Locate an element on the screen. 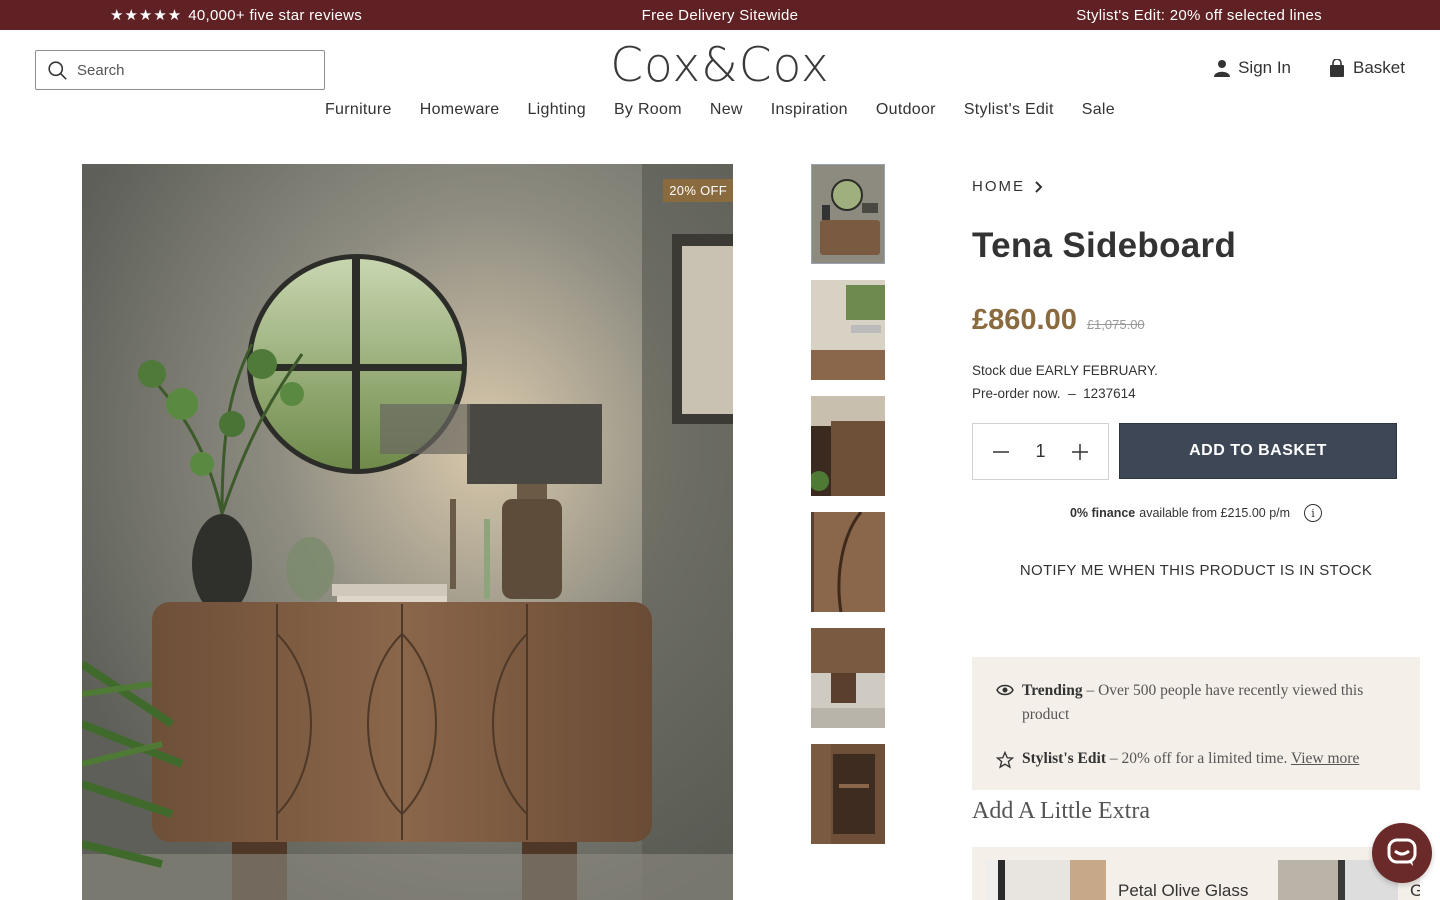 Image resolution: width=1440 pixels, height=900 pixels. finance-bold: 0% finance is located at coordinates (1102, 513).